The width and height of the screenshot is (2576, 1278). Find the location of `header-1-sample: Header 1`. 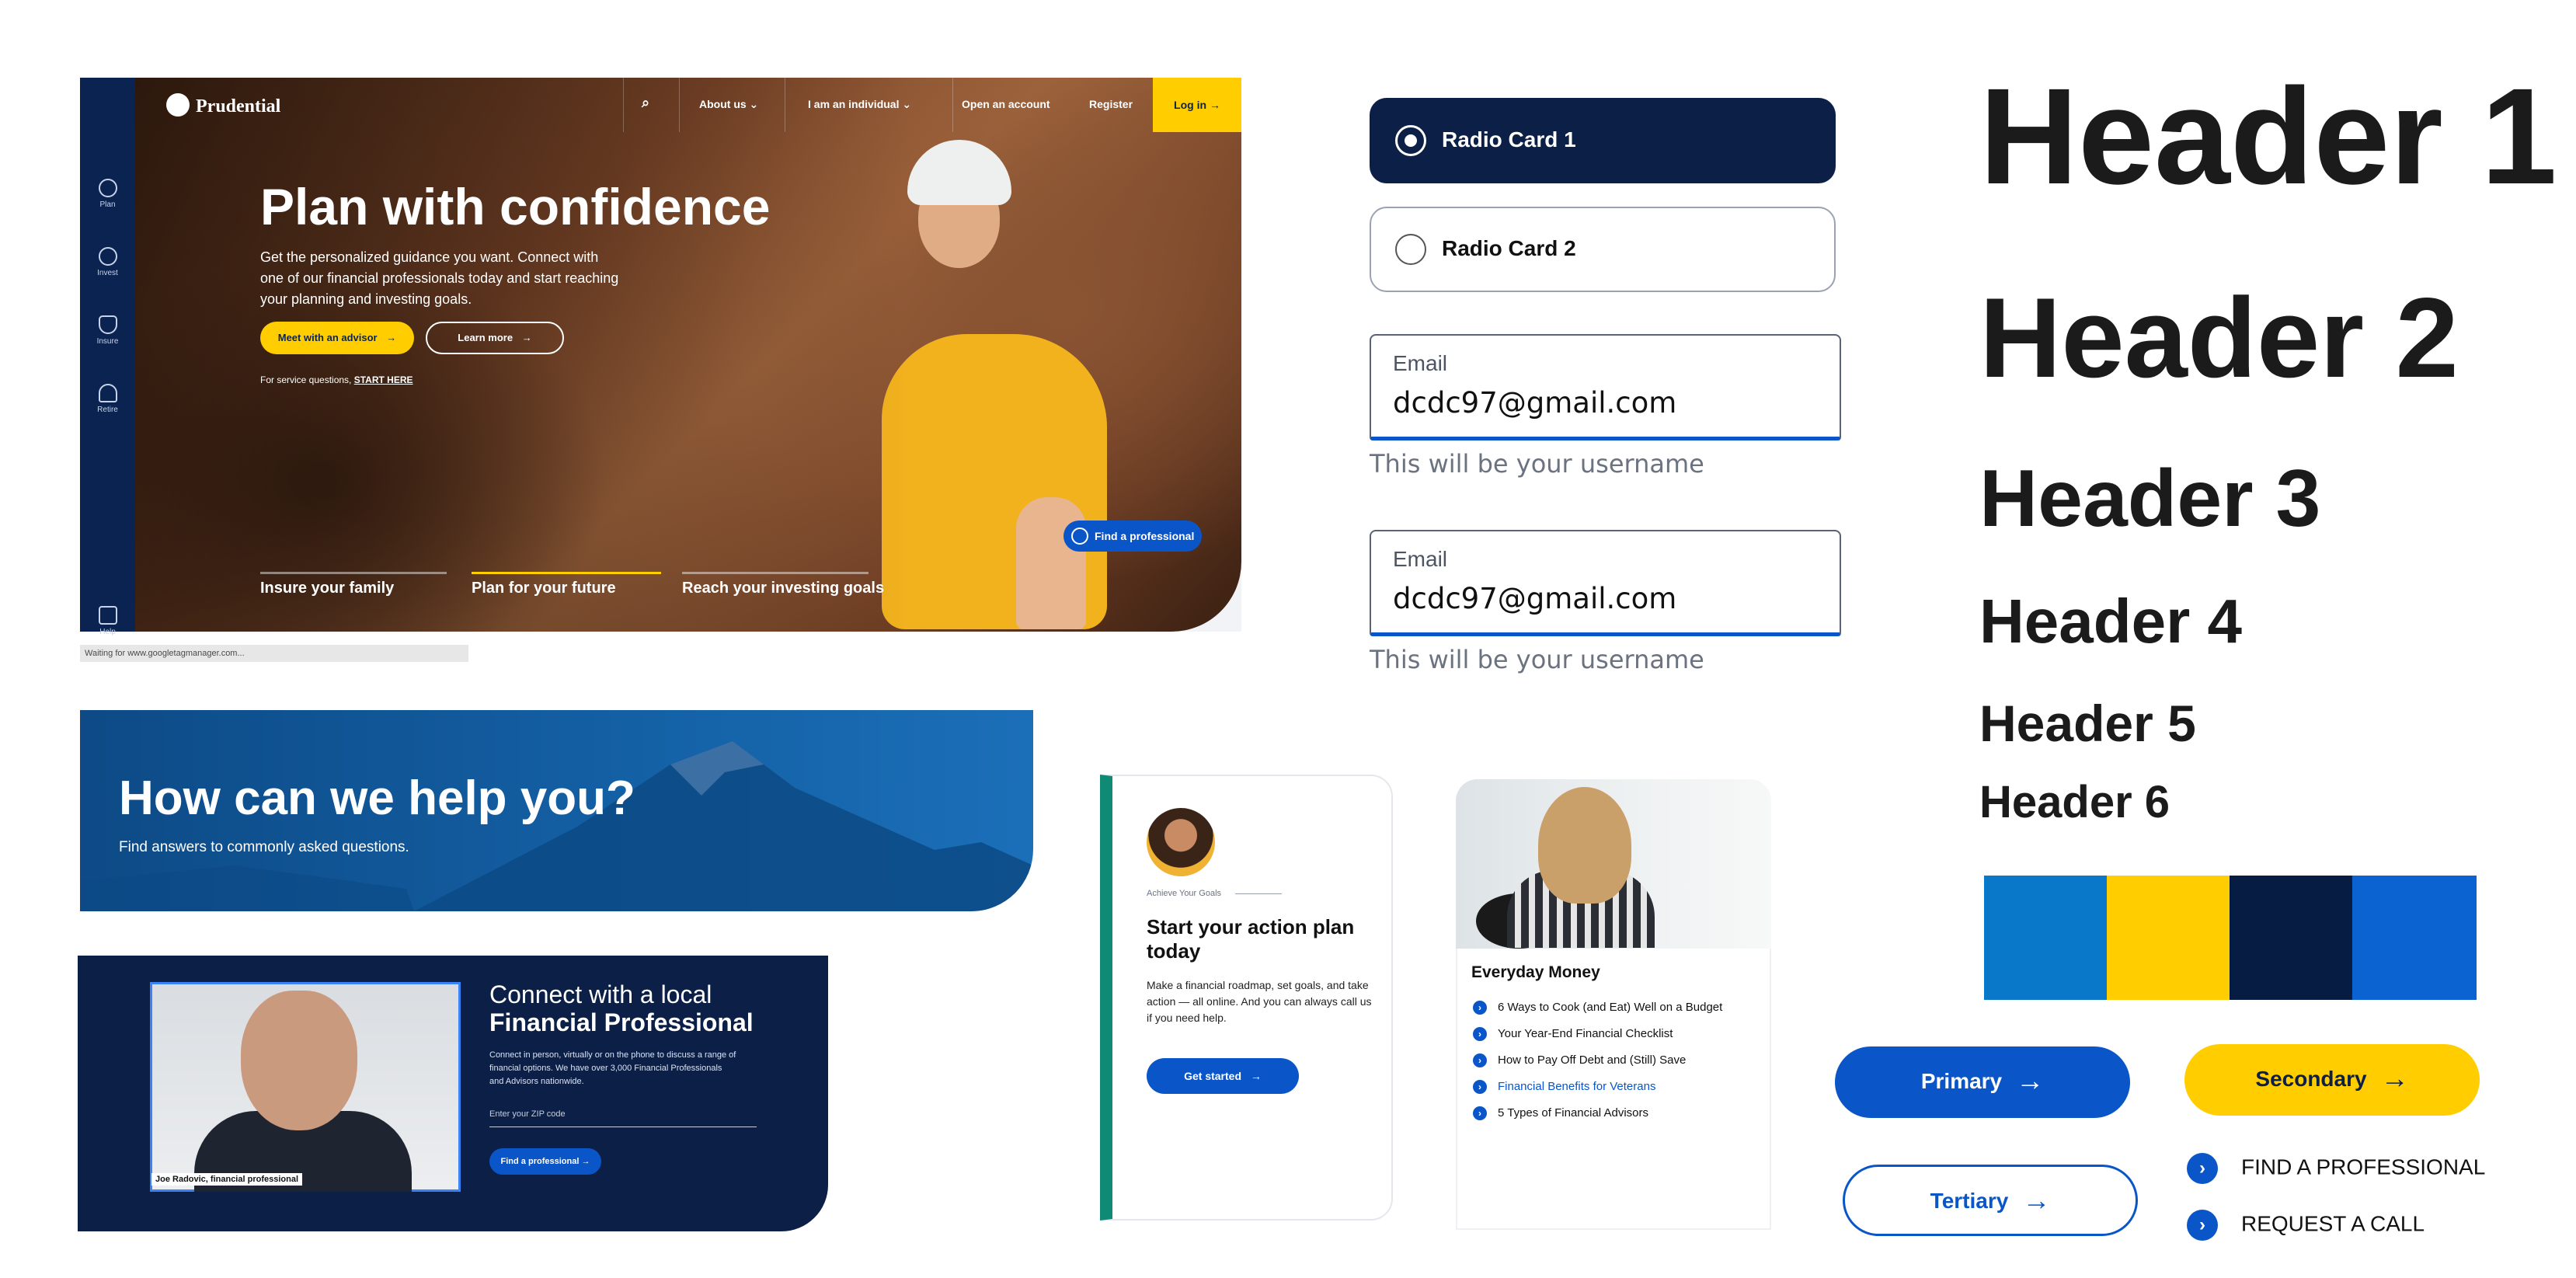

header-1-sample: Header 1 is located at coordinates (2268, 137).